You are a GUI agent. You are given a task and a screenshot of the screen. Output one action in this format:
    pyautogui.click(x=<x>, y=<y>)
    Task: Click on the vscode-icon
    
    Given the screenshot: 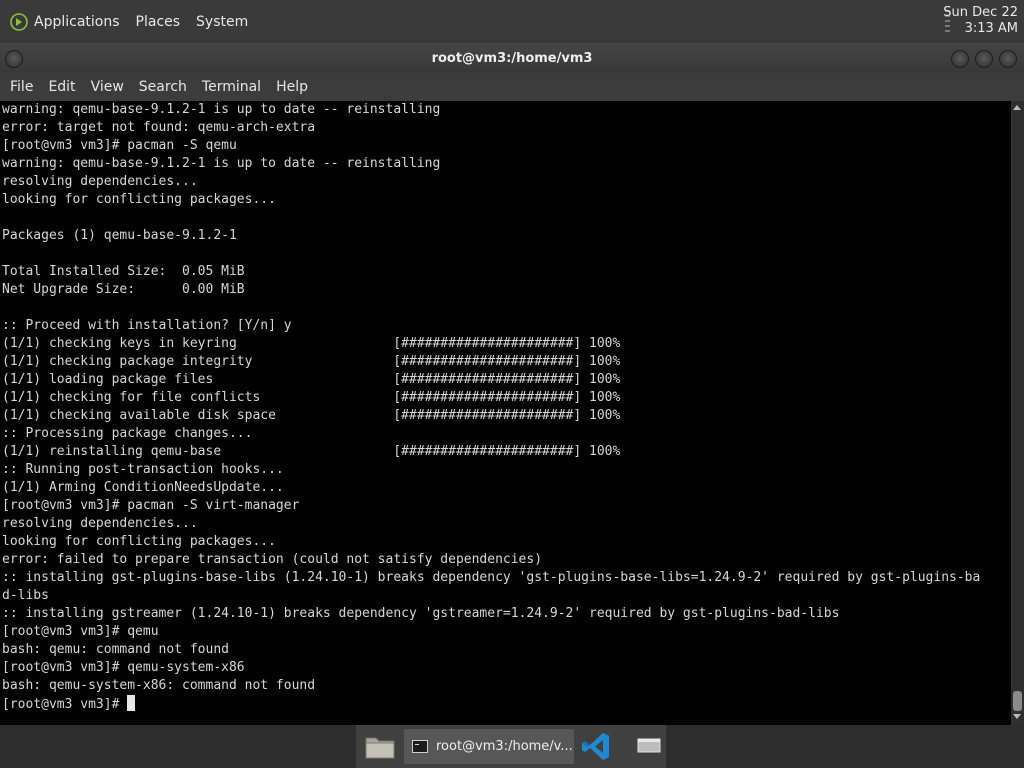 What is the action you would take?
    pyautogui.click(x=595, y=746)
    